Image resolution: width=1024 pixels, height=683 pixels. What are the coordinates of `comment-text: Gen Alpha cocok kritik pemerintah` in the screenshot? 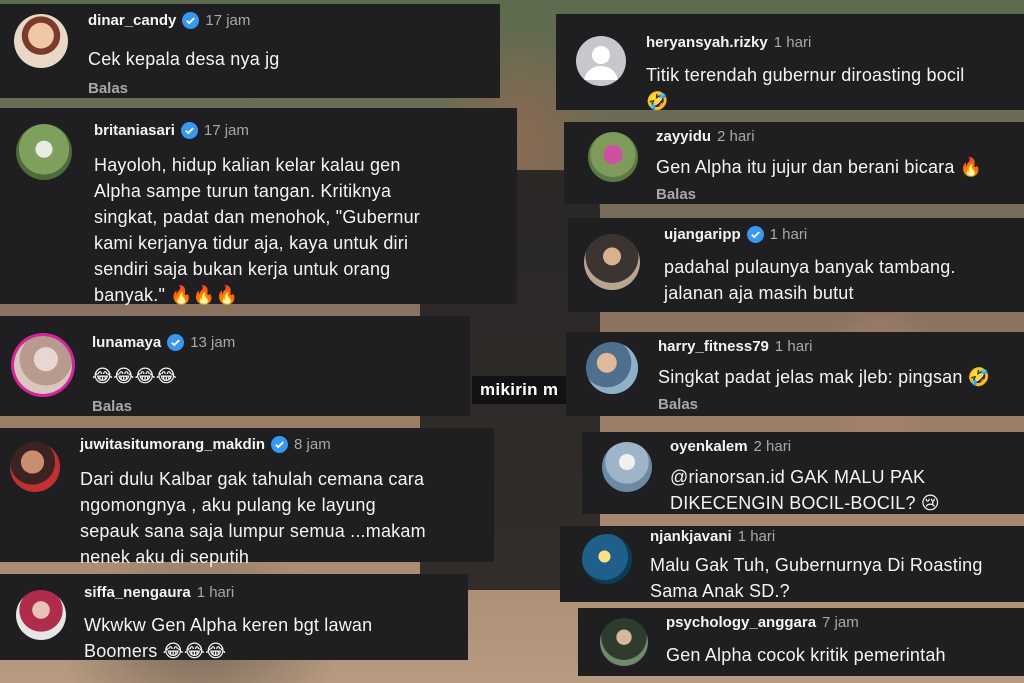 It's located at (806, 655).